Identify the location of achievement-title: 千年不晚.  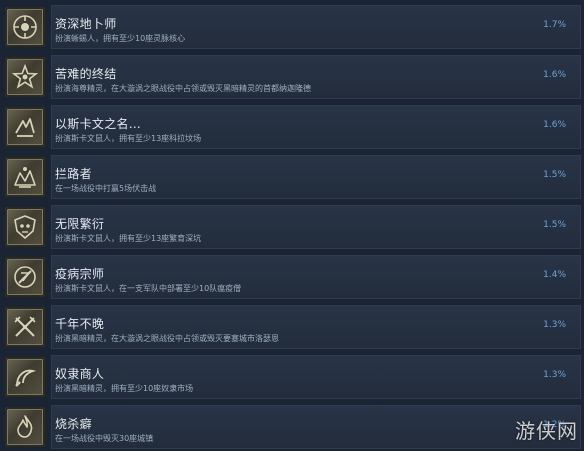
(80, 324).